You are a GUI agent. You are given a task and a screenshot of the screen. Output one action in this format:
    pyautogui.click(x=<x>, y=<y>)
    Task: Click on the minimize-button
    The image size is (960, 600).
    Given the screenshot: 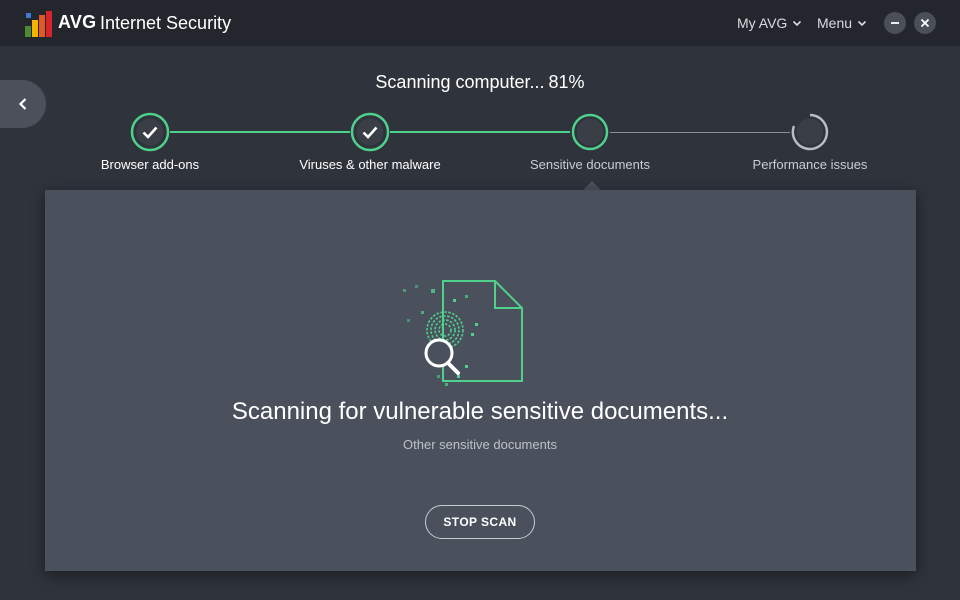 What is the action you would take?
    pyautogui.click(x=895, y=23)
    